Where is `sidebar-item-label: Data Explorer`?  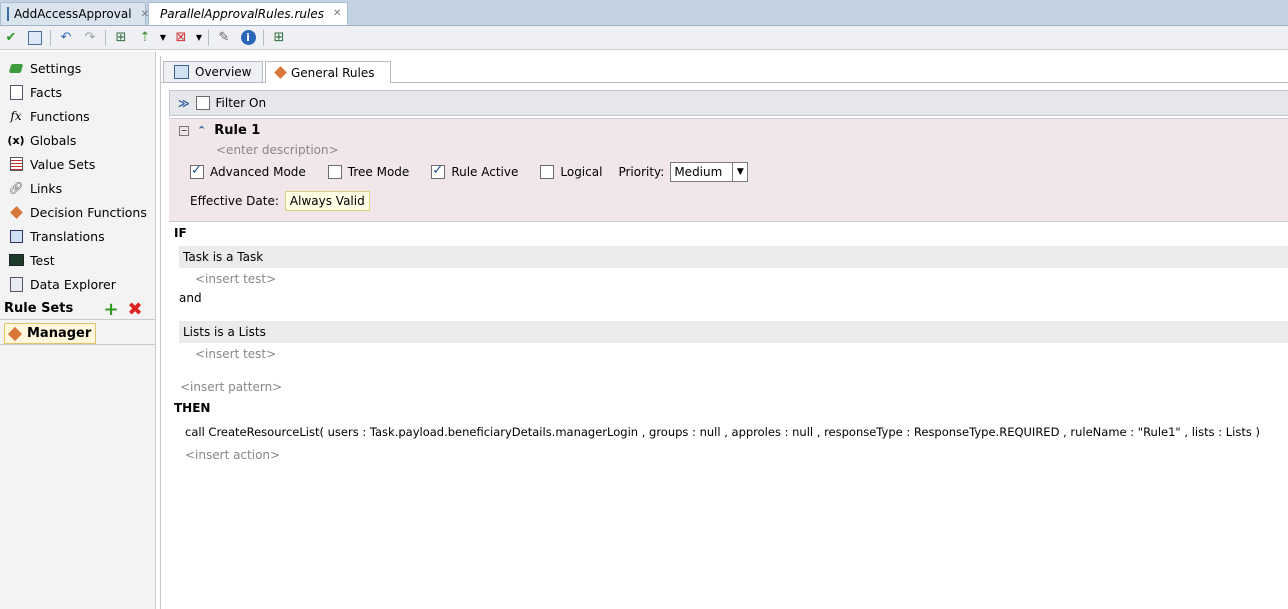 sidebar-item-label: Data Explorer is located at coordinates (73, 284).